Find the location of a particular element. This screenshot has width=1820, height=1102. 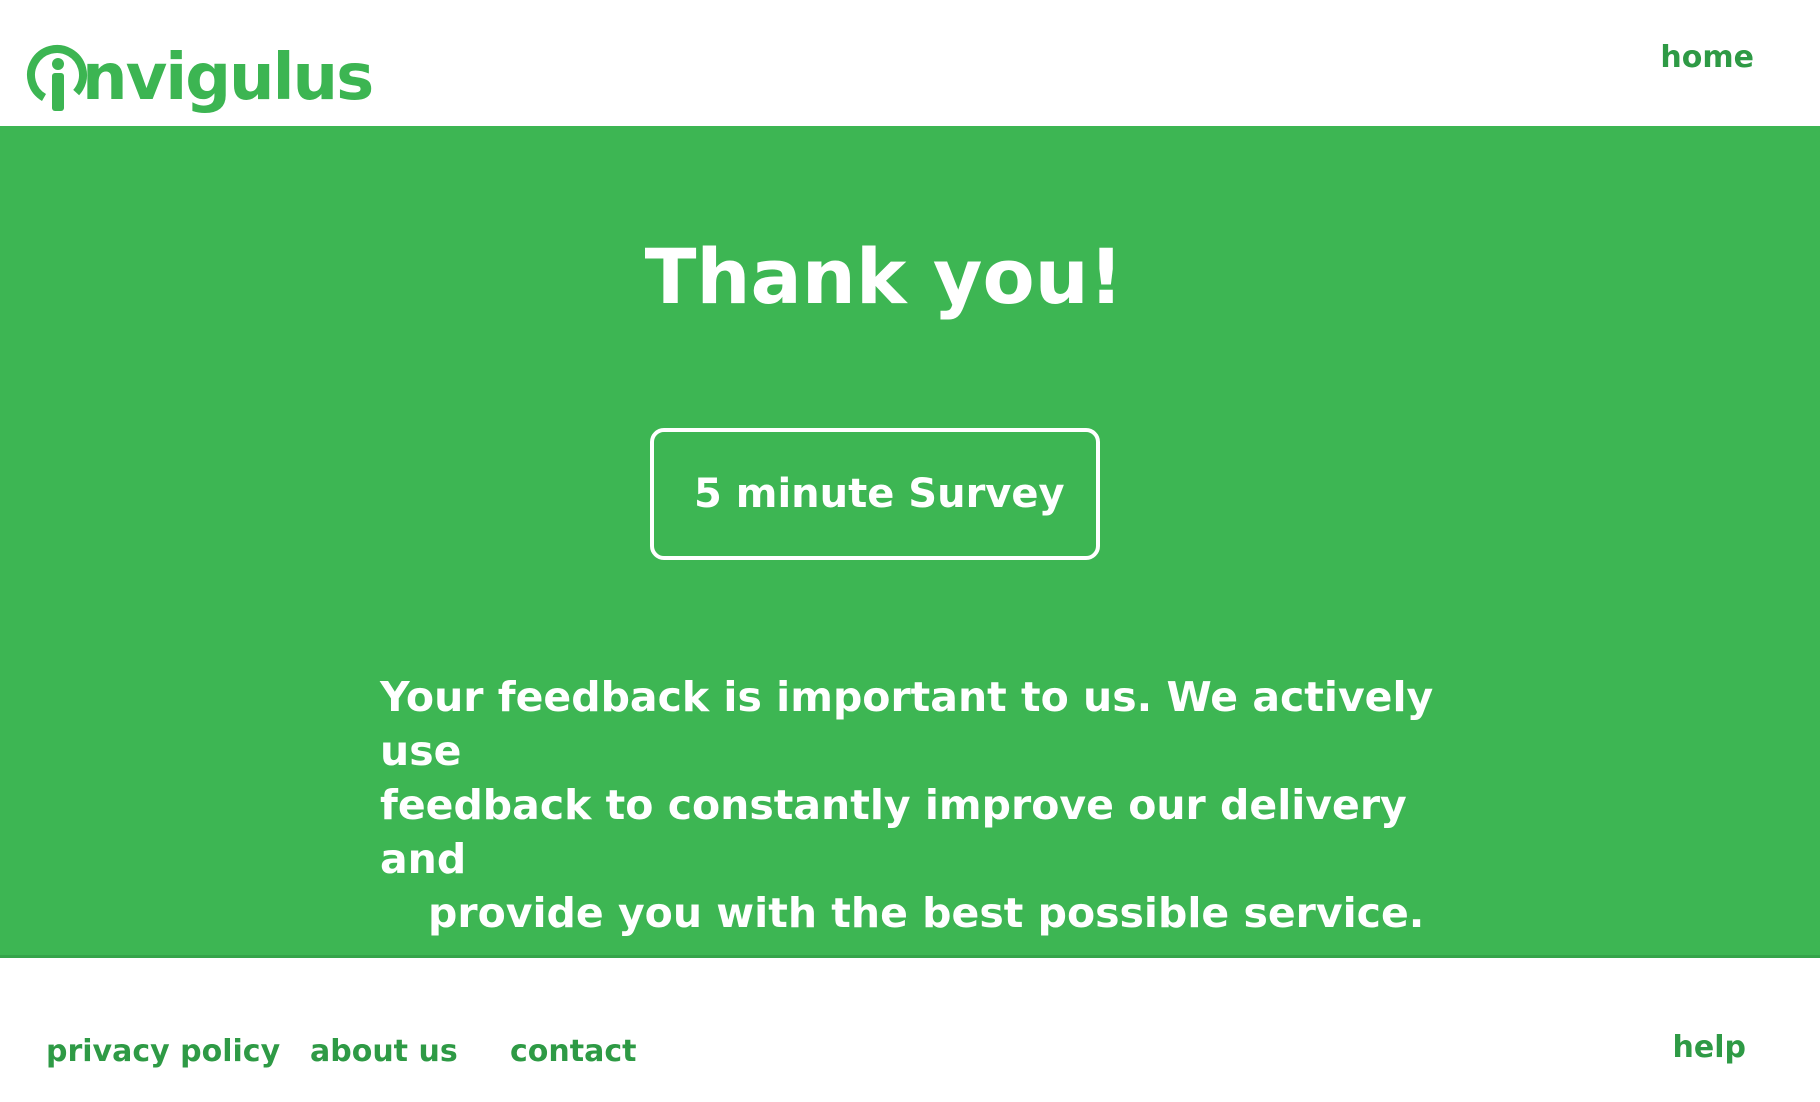

site-footer: privacy policy about us contact help is located at coordinates (910, 1030).